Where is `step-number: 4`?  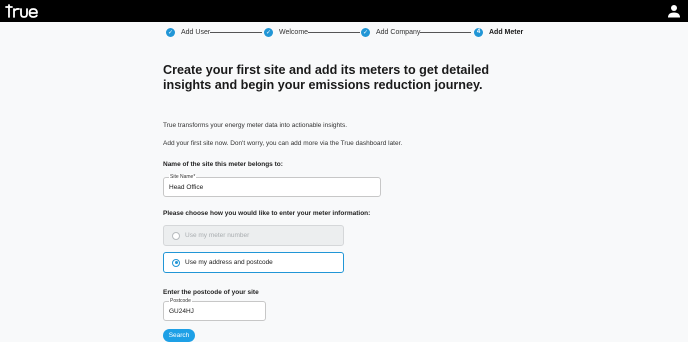
step-number: 4 is located at coordinates (478, 32).